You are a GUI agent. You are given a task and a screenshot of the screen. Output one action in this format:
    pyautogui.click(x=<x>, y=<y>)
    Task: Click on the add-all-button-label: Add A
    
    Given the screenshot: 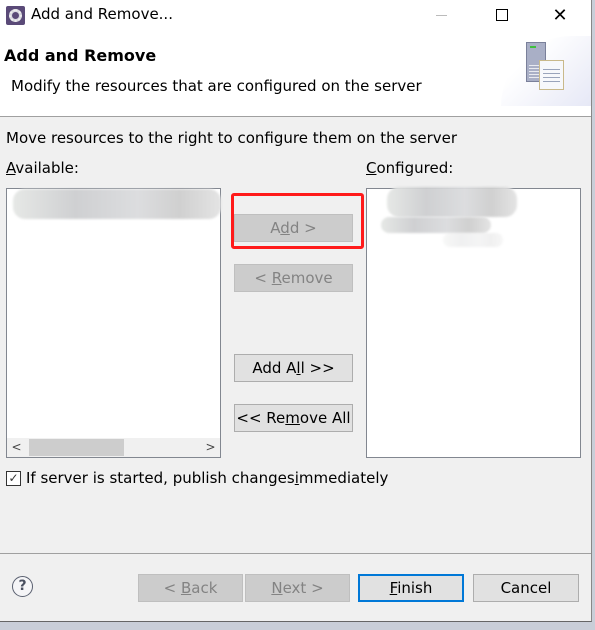 What is the action you would take?
    pyautogui.click(x=274, y=368)
    